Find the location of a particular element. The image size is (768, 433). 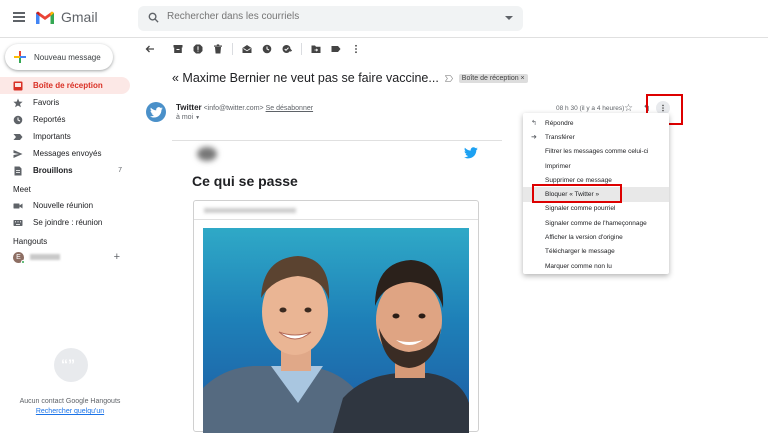

sidebar-item-sent: Messages envoyés is located at coordinates (65, 153).